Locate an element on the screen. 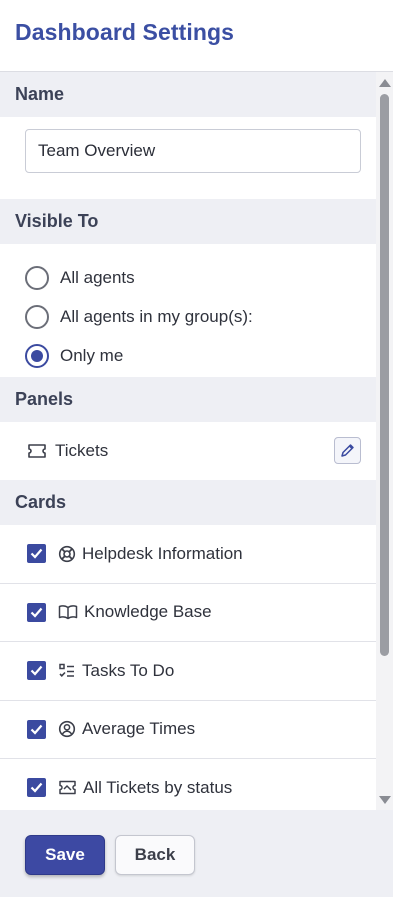 The image size is (393, 897). card-item-knowledge-base: Knowledge Base is located at coordinates (188, 613).